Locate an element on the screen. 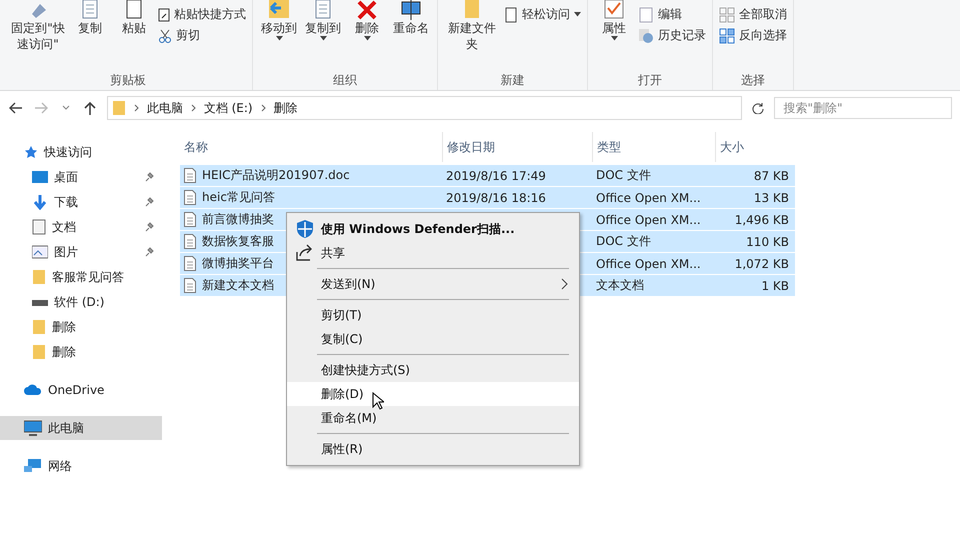 This screenshot has width=960, height=540. date-cell: 2019/8/16 17:49 is located at coordinates (496, 175).